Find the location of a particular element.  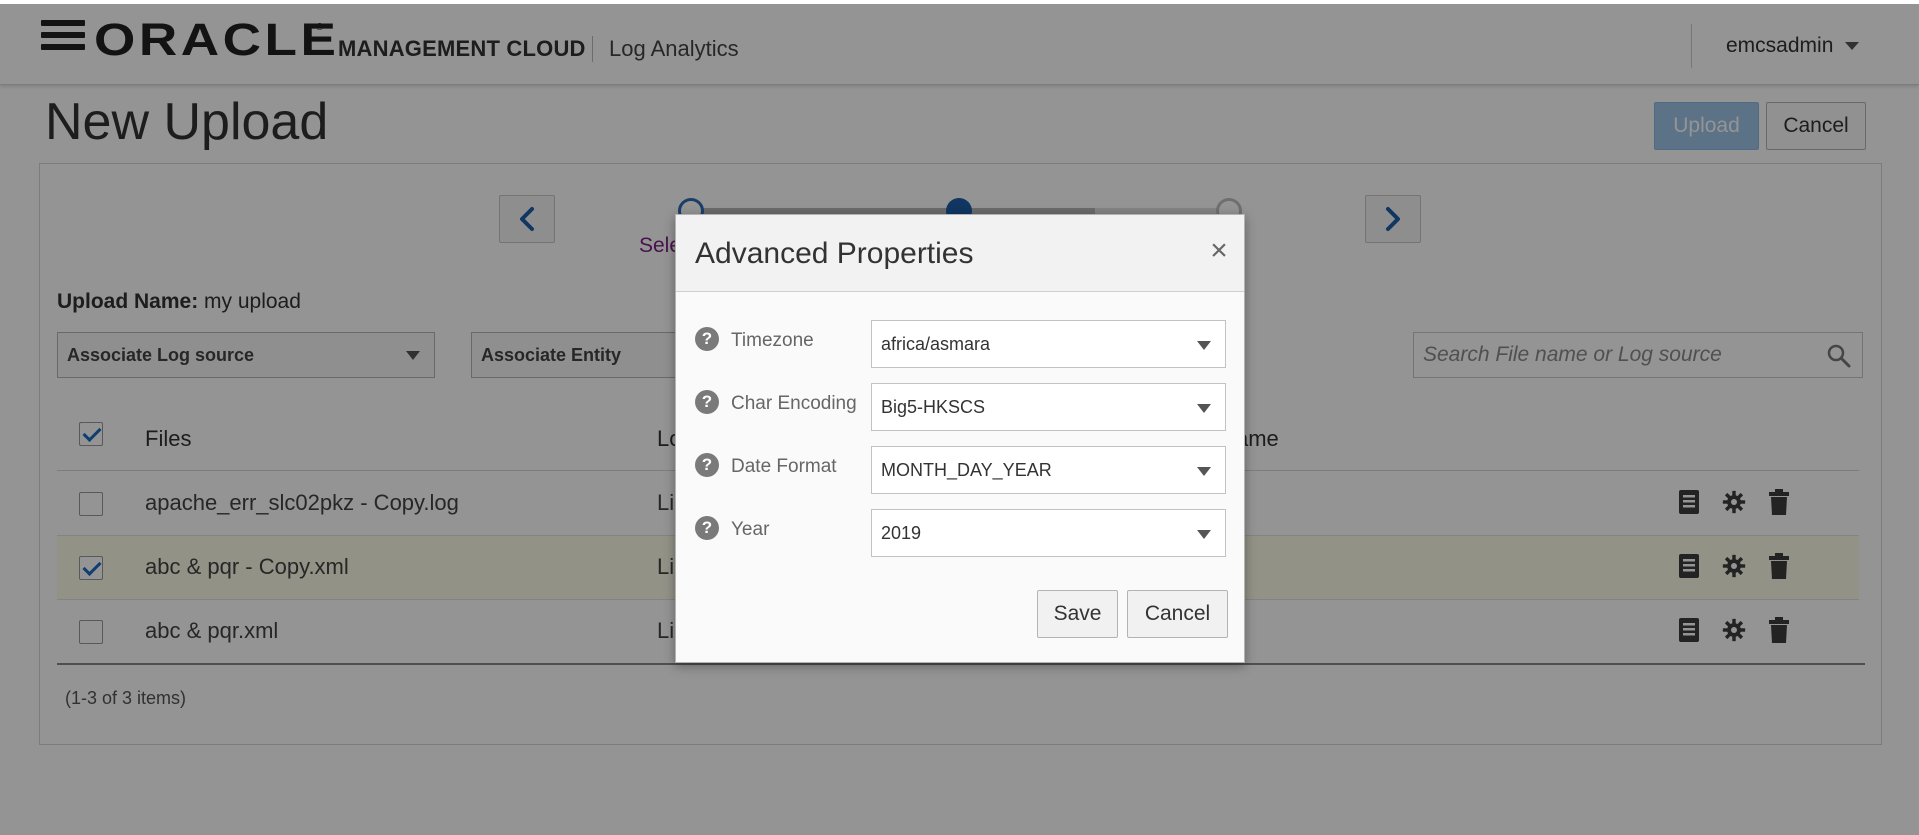

dialog-header: Advanced Properties × is located at coordinates (960, 253).